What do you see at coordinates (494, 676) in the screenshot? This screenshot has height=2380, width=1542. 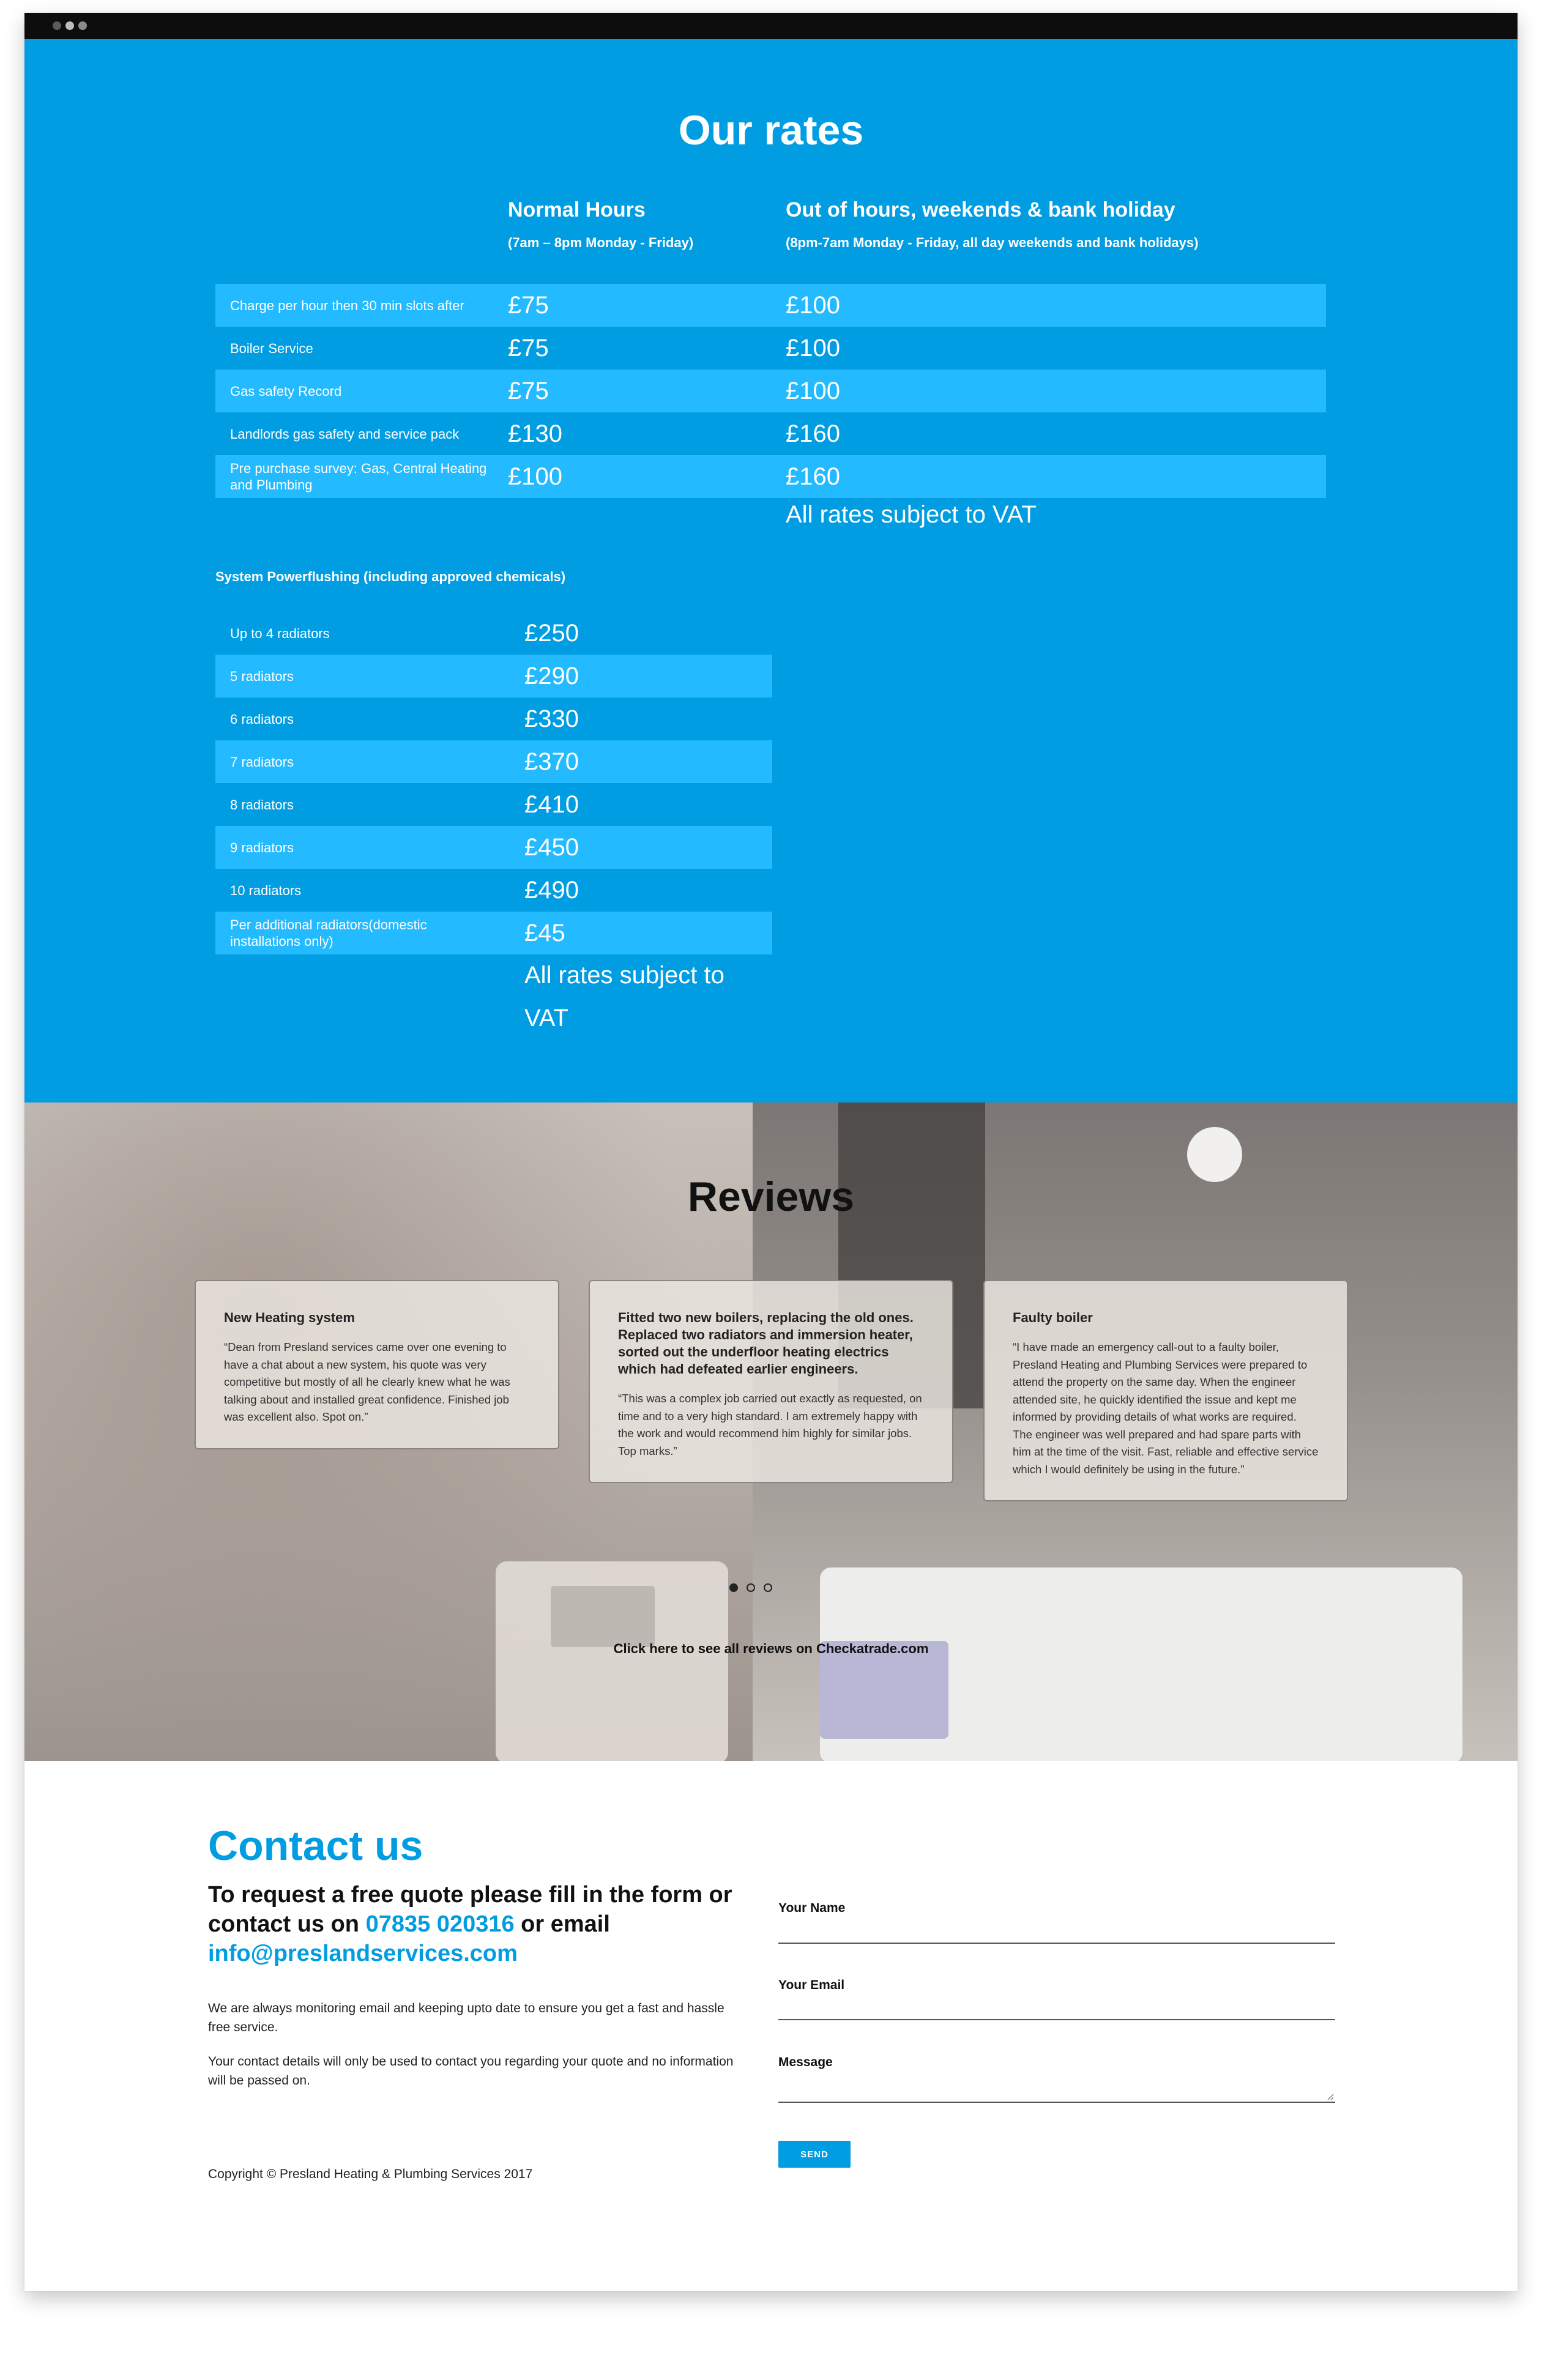 I see `powerflush-row: 5 radiators £290` at bounding box center [494, 676].